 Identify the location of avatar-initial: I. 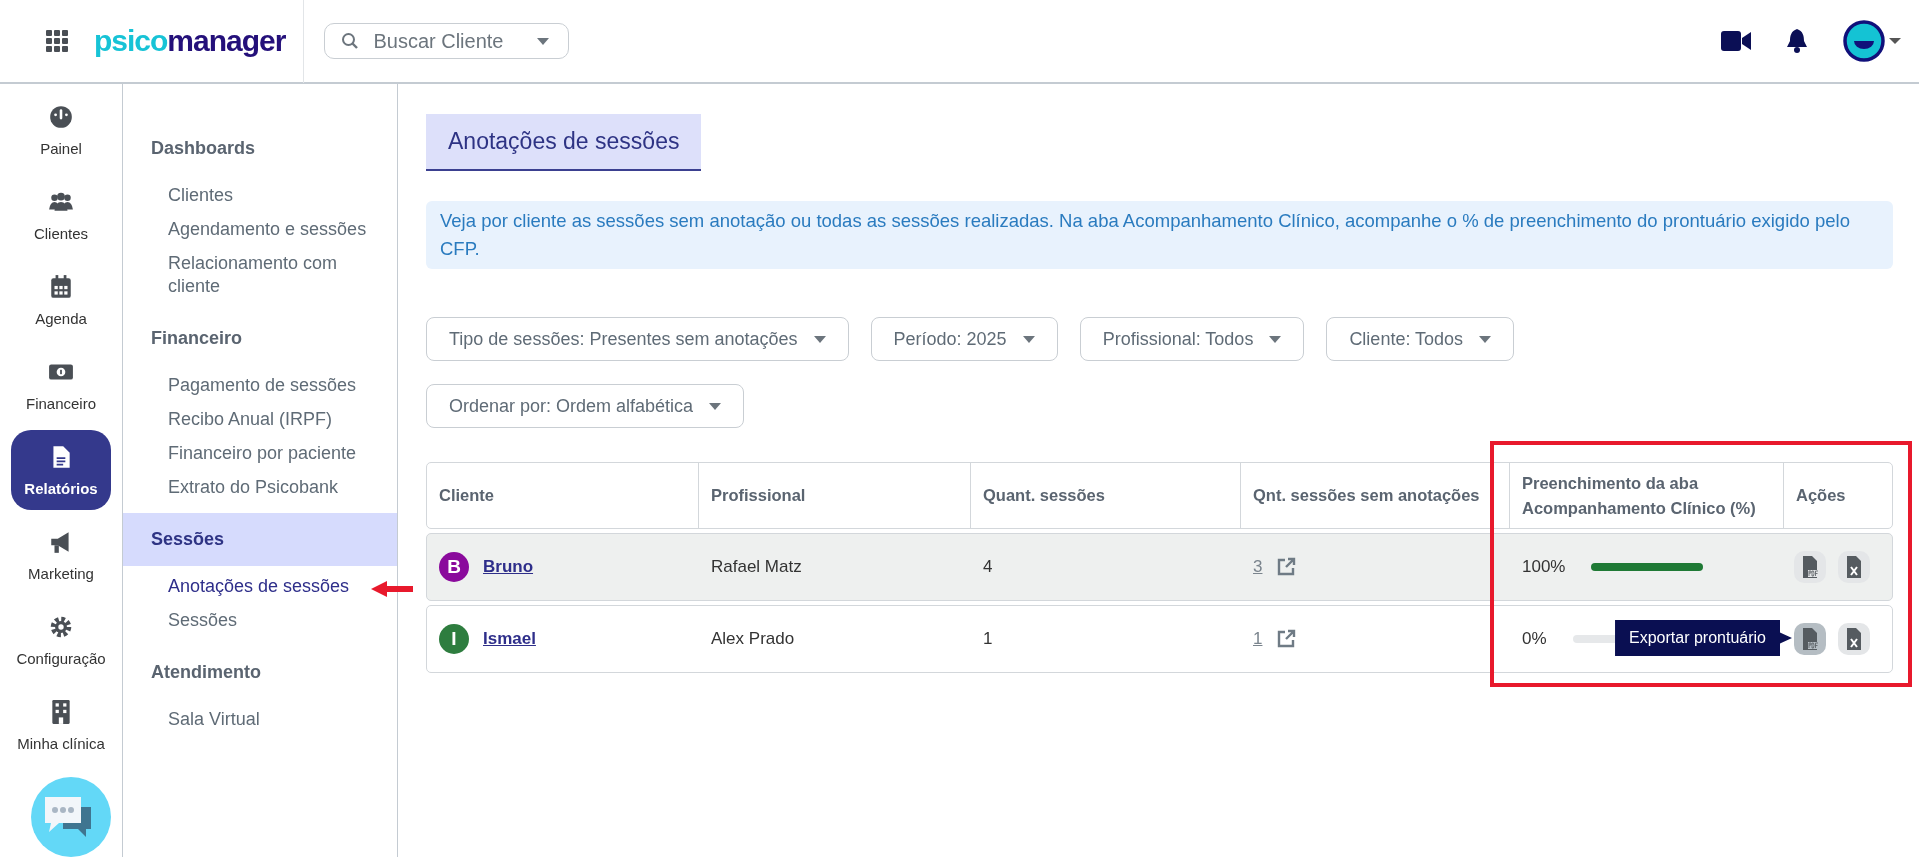
(454, 639).